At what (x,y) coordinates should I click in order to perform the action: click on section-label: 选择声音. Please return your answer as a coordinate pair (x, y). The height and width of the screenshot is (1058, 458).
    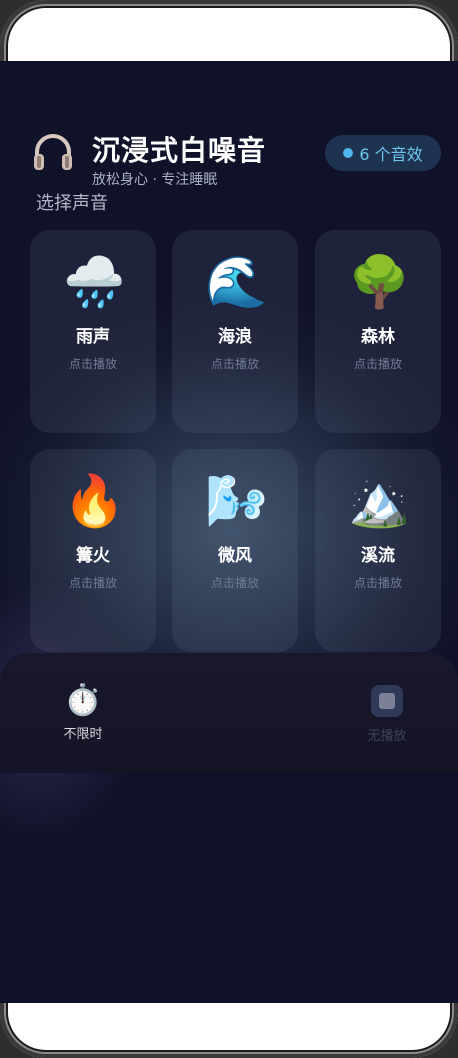
    Looking at the image, I should click on (72, 203).